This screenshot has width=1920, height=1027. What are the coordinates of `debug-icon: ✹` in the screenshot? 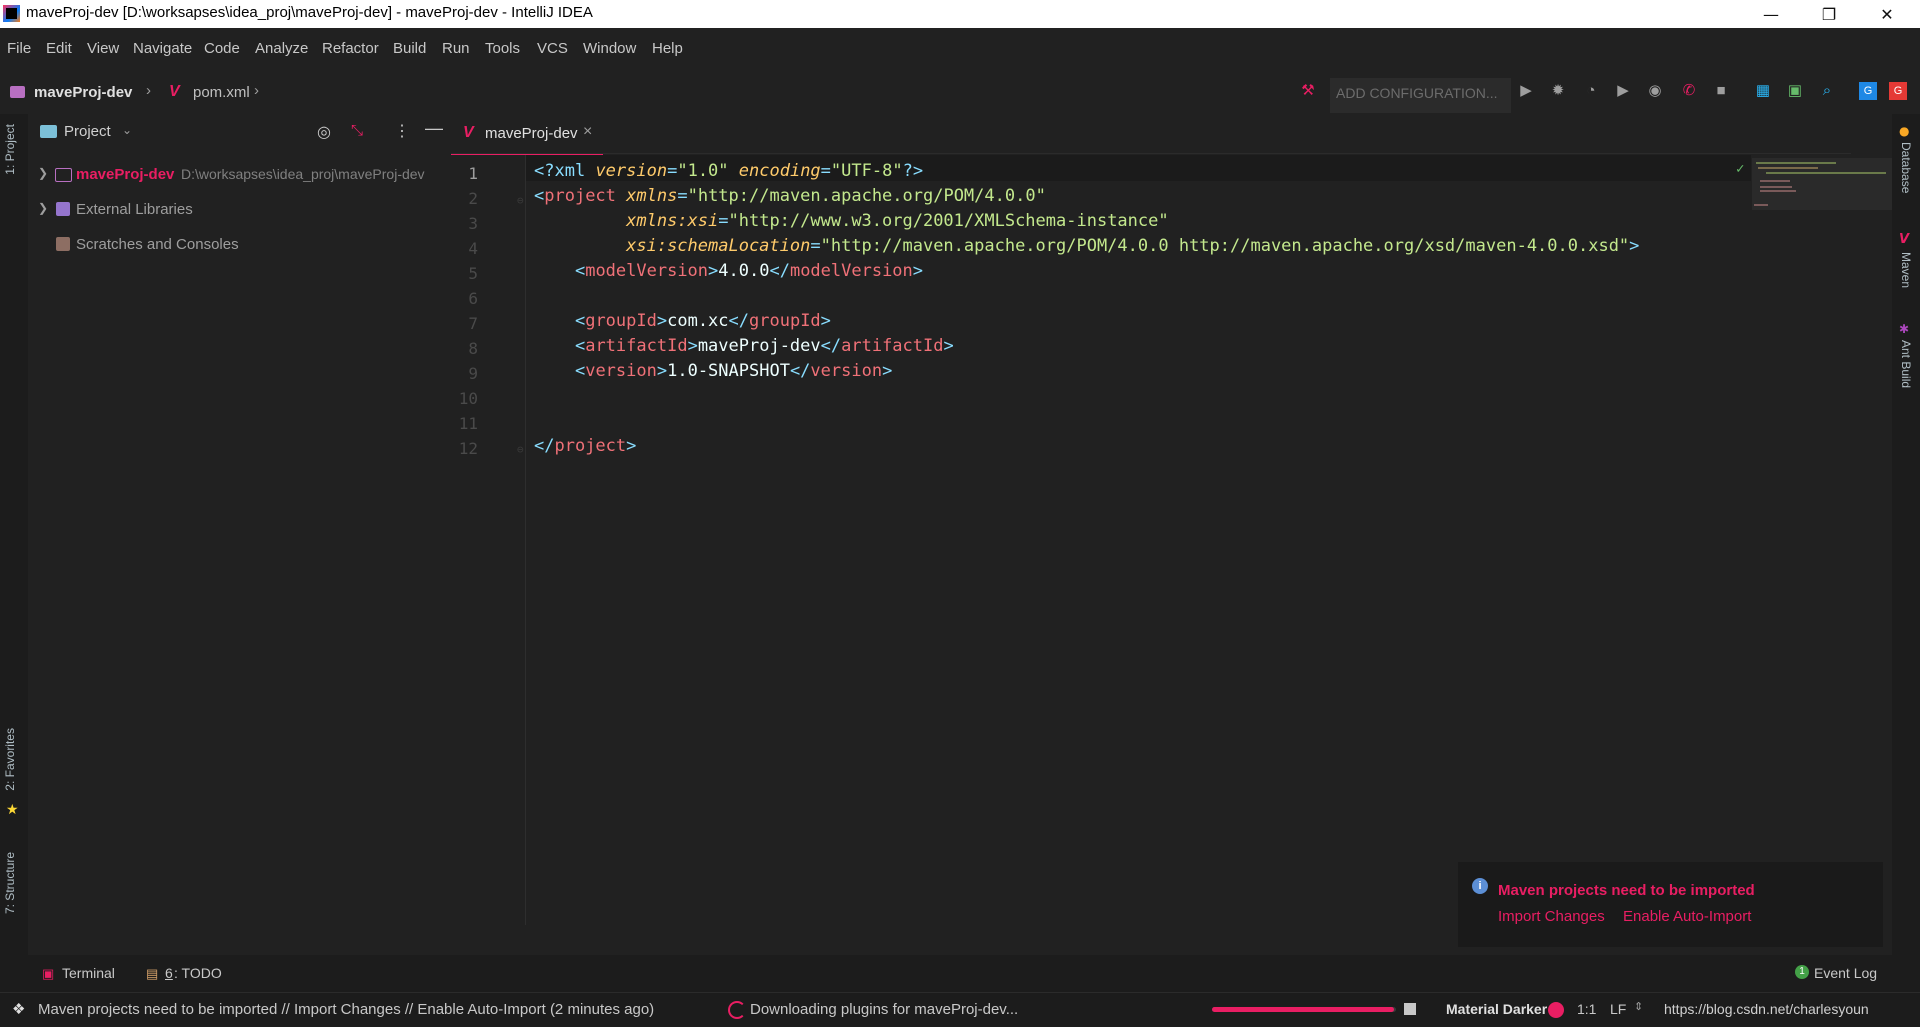 It's located at (1558, 91).